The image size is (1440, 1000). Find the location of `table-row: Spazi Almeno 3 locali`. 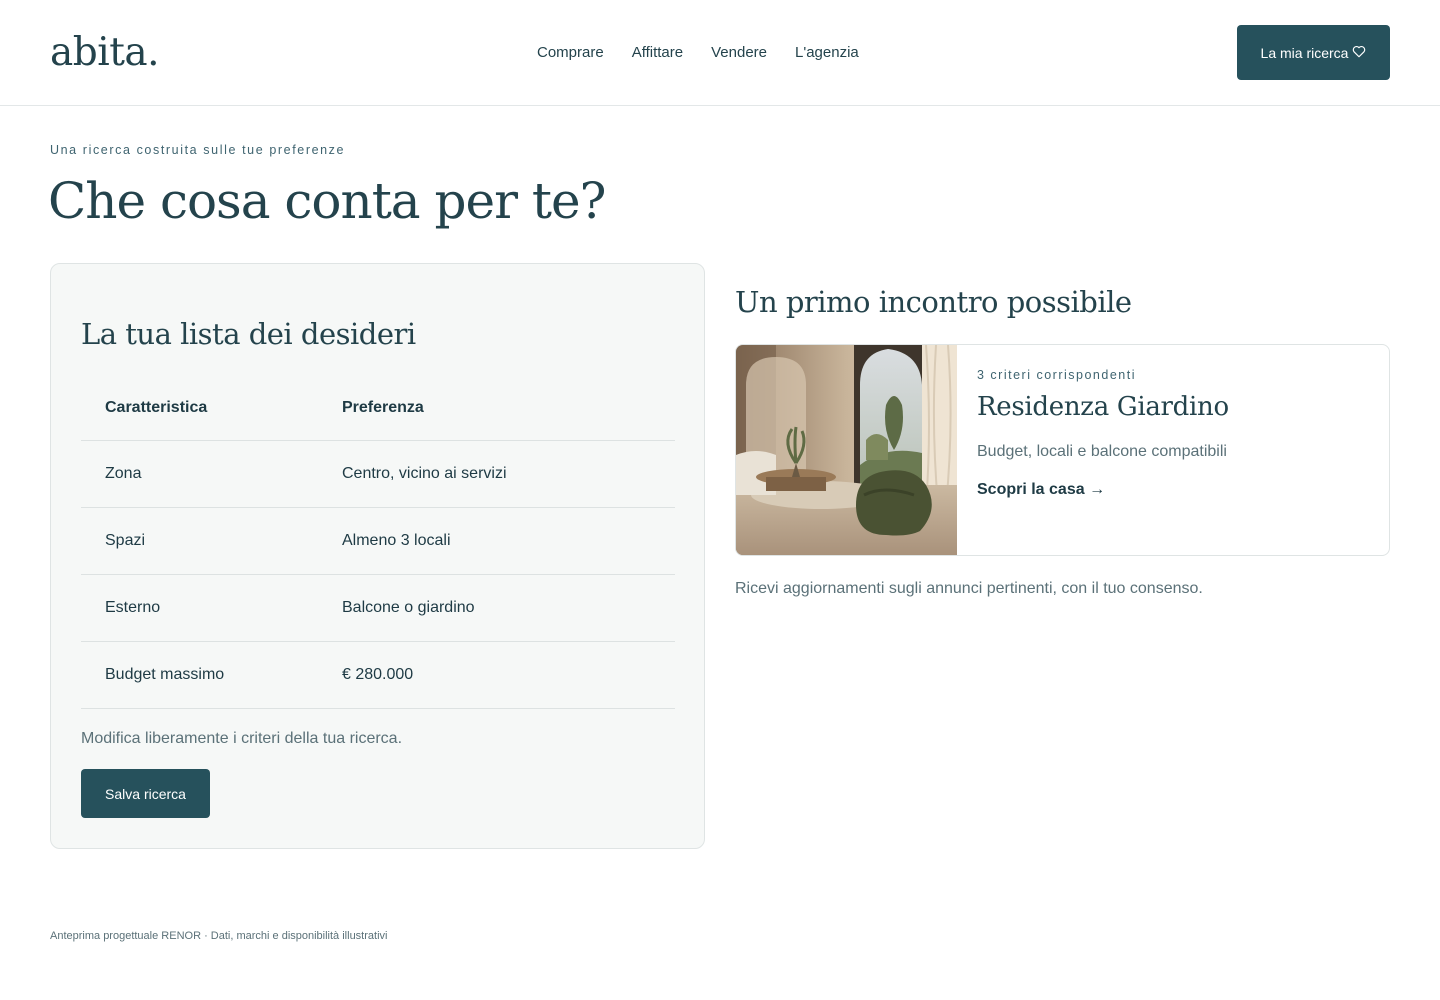

table-row: Spazi Almeno 3 locali is located at coordinates (378, 541).